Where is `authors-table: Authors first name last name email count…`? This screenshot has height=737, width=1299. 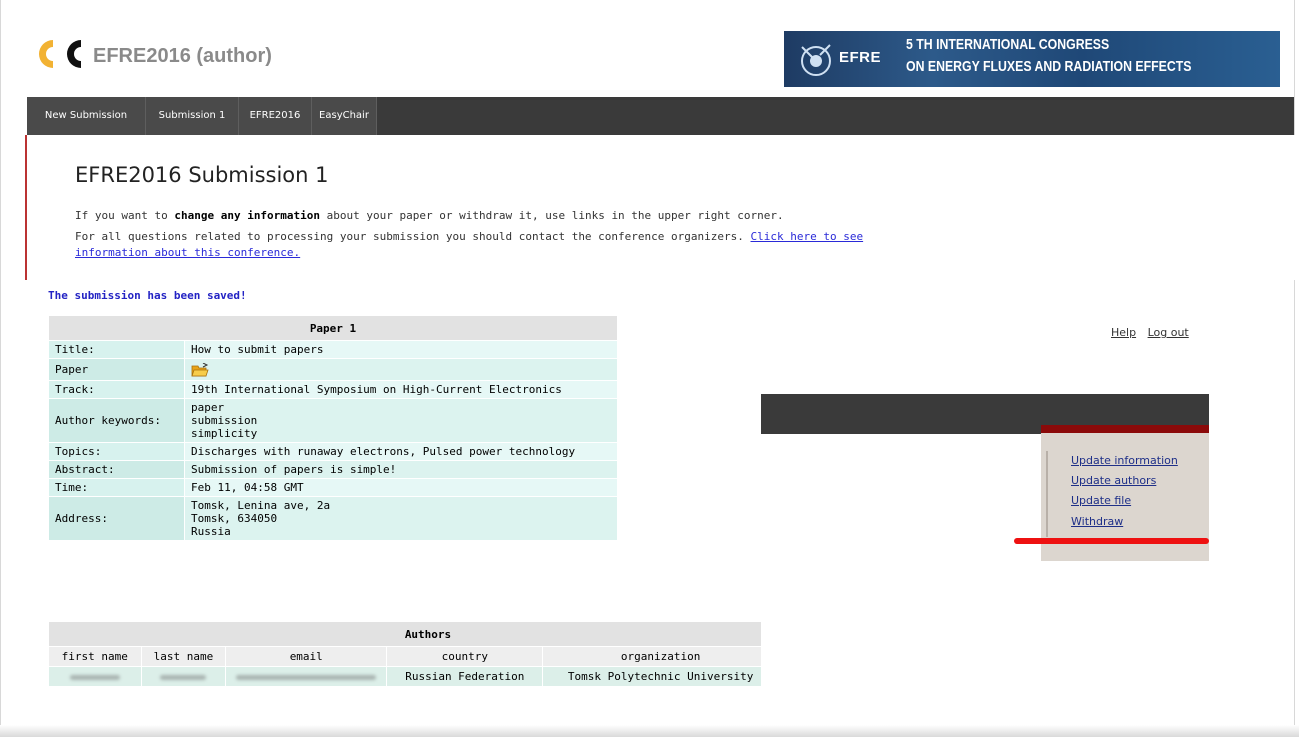 authors-table: Authors first name last name email count… is located at coordinates (404, 654).